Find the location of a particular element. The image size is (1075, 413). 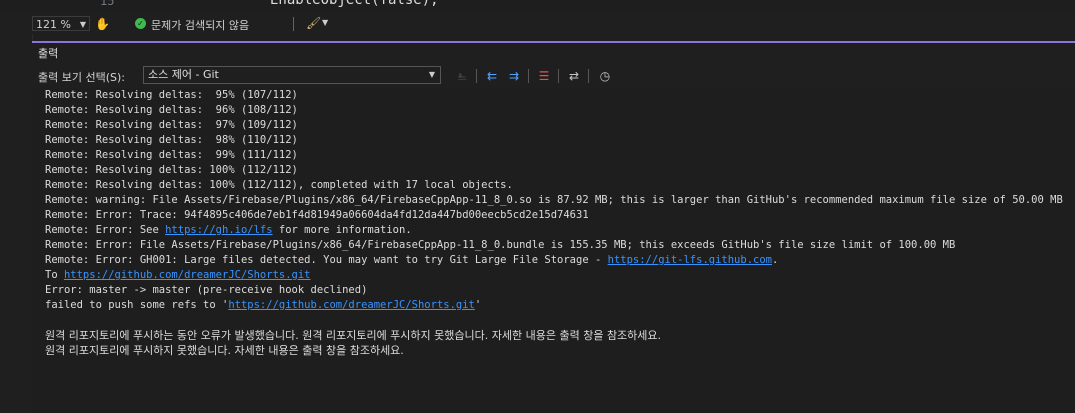

copilot-icon: ✋ is located at coordinates (102, 24).